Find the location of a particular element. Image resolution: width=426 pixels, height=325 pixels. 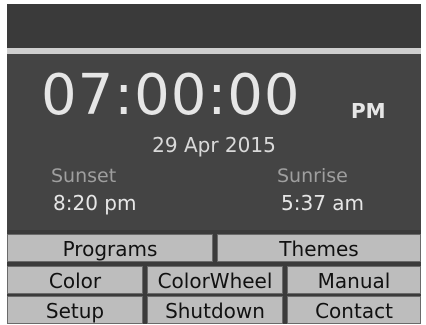

sunset-time: 8:20 pm is located at coordinates (95, 203).